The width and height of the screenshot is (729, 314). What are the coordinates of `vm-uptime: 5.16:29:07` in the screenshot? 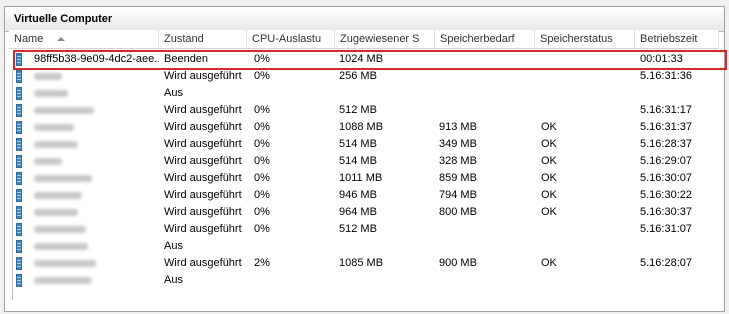 It's located at (666, 161).